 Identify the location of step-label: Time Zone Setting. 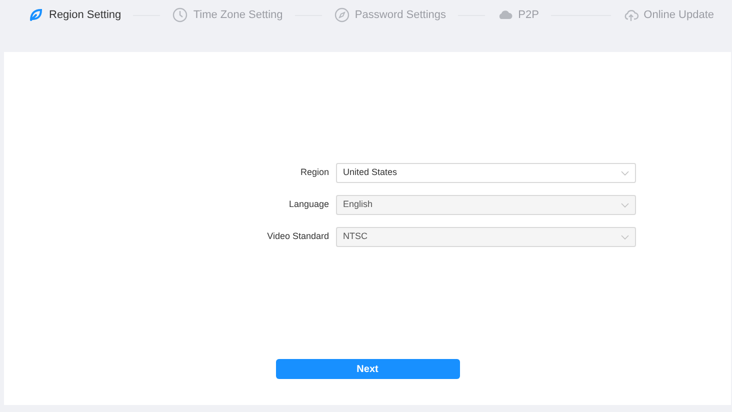
(238, 15).